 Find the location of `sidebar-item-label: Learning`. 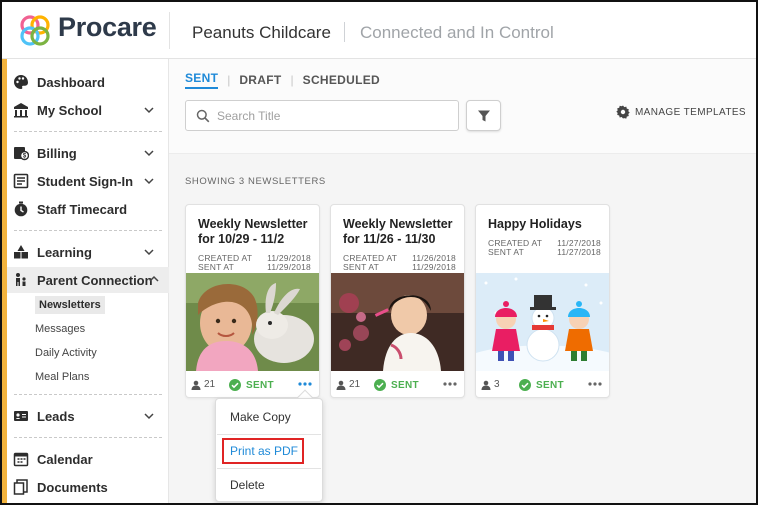

sidebar-item-label: Learning is located at coordinates (64, 252).